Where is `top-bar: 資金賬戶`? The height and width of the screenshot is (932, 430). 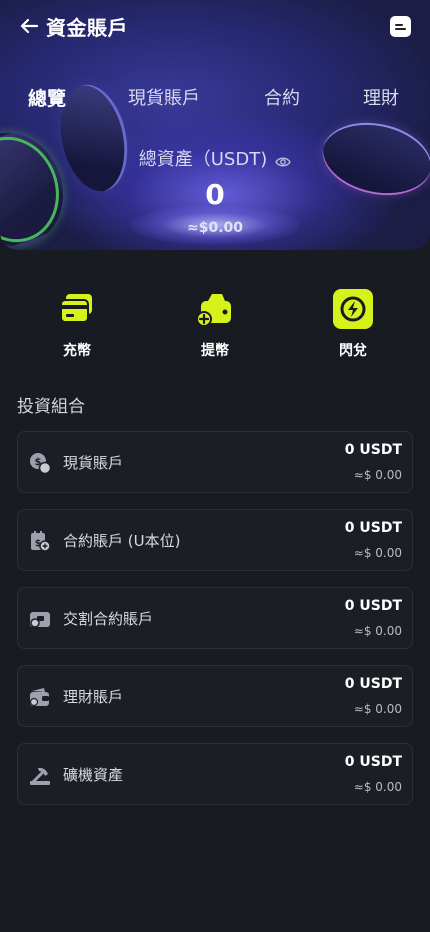
top-bar: 資金賬戶 is located at coordinates (215, 26).